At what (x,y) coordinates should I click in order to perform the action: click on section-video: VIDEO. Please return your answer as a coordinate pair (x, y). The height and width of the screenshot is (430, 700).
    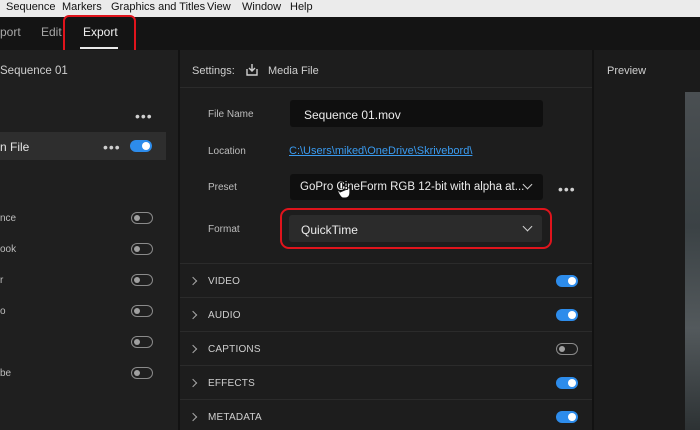
    Looking at the image, I should click on (386, 280).